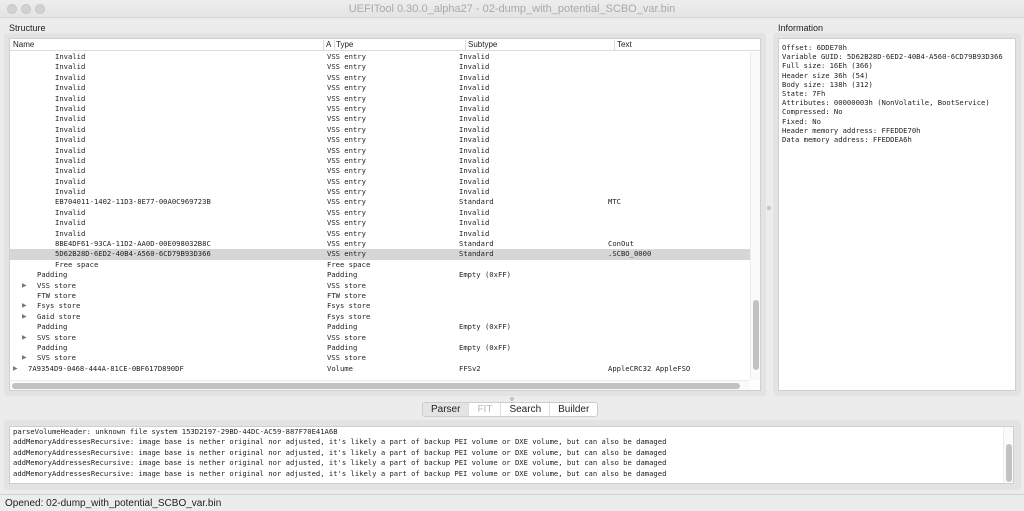 The width and height of the screenshot is (1024, 511). What do you see at coordinates (614, 202) in the screenshot?
I see `row-text: MTC` at bounding box center [614, 202].